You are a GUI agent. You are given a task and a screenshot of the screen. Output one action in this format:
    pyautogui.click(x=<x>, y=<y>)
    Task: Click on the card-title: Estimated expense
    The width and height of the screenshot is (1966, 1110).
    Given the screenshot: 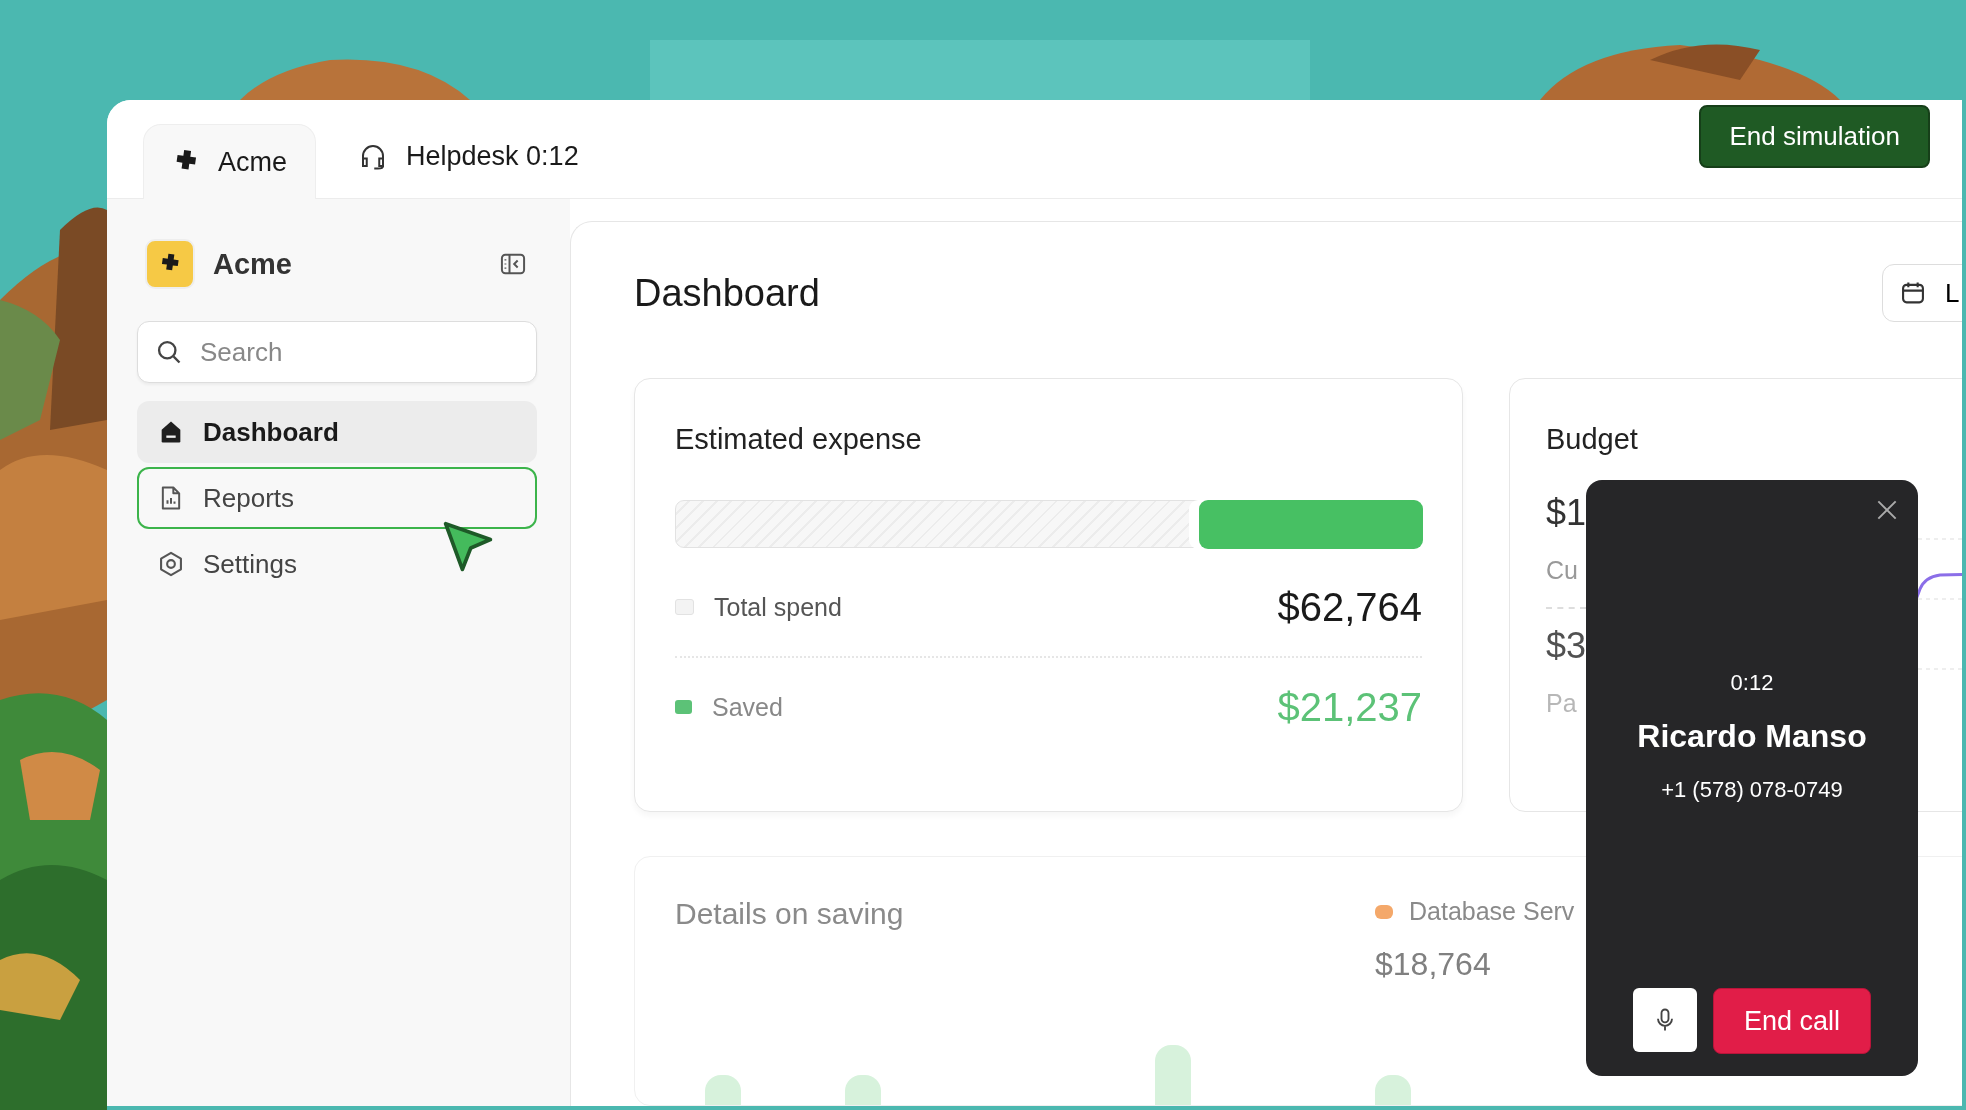 What is the action you would take?
    pyautogui.click(x=798, y=439)
    